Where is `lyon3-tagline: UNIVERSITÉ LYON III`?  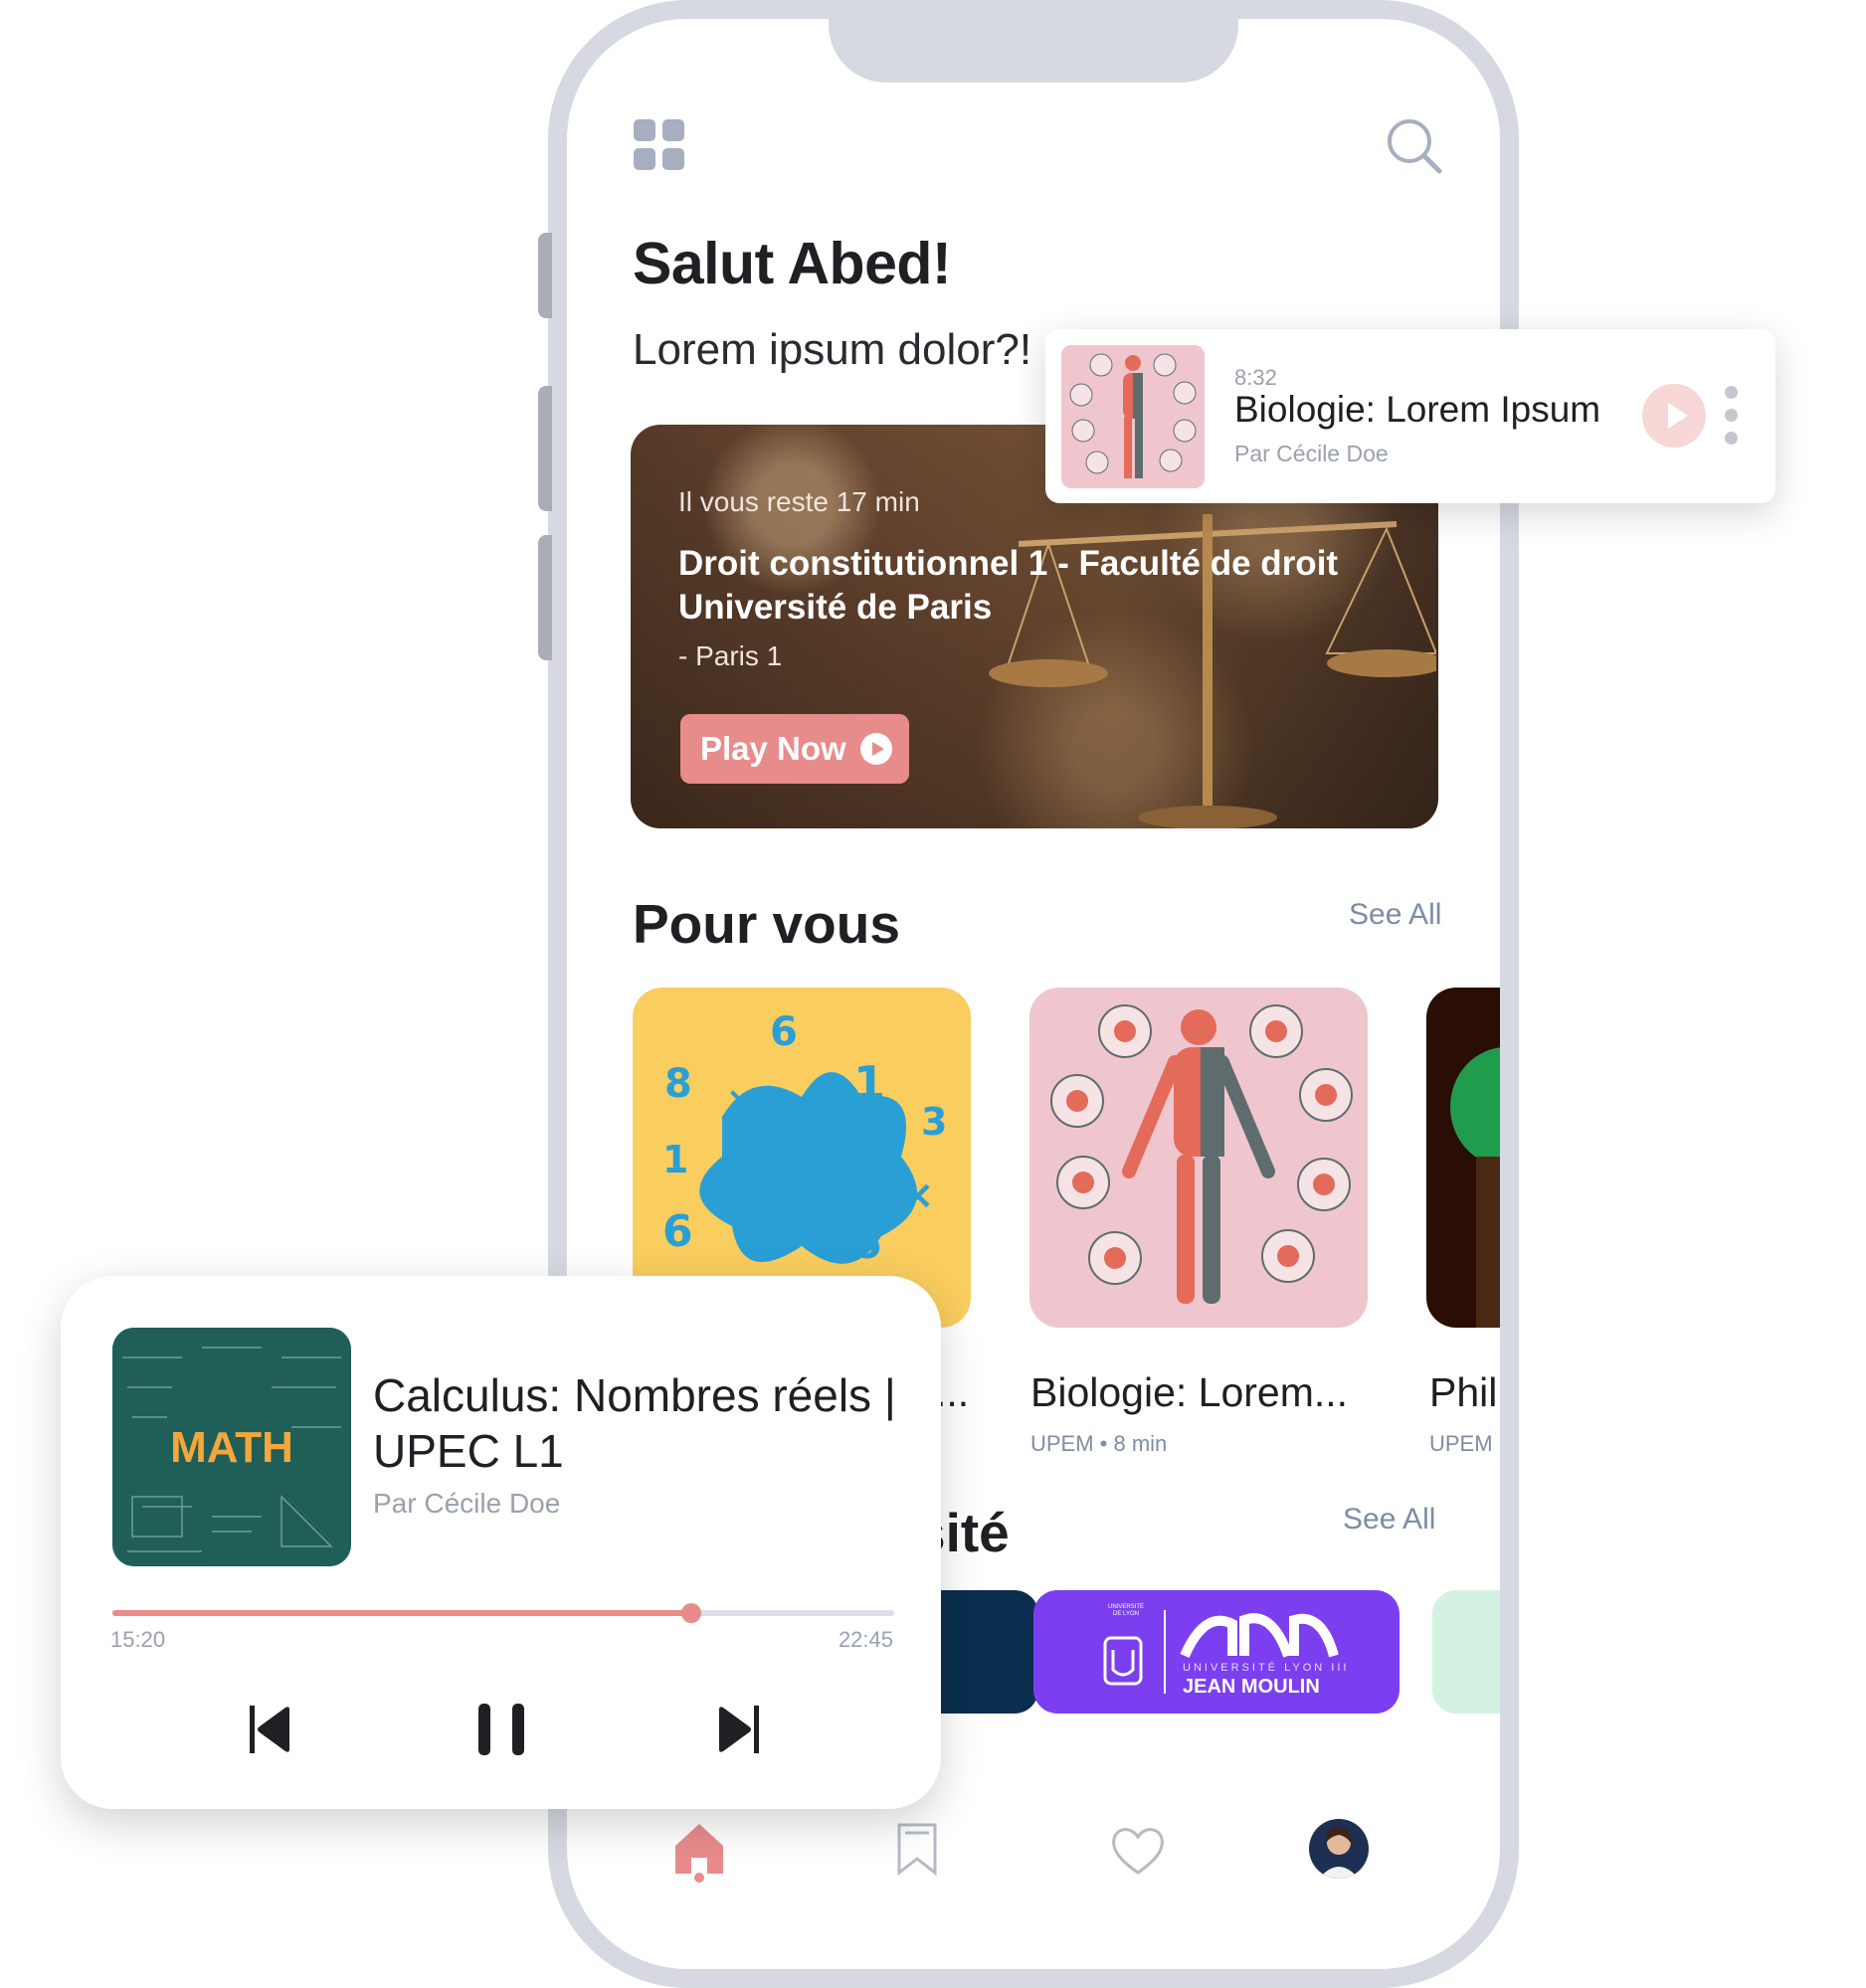 lyon3-tagline: UNIVERSITÉ LYON III is located at coordinates (1266, 1668).